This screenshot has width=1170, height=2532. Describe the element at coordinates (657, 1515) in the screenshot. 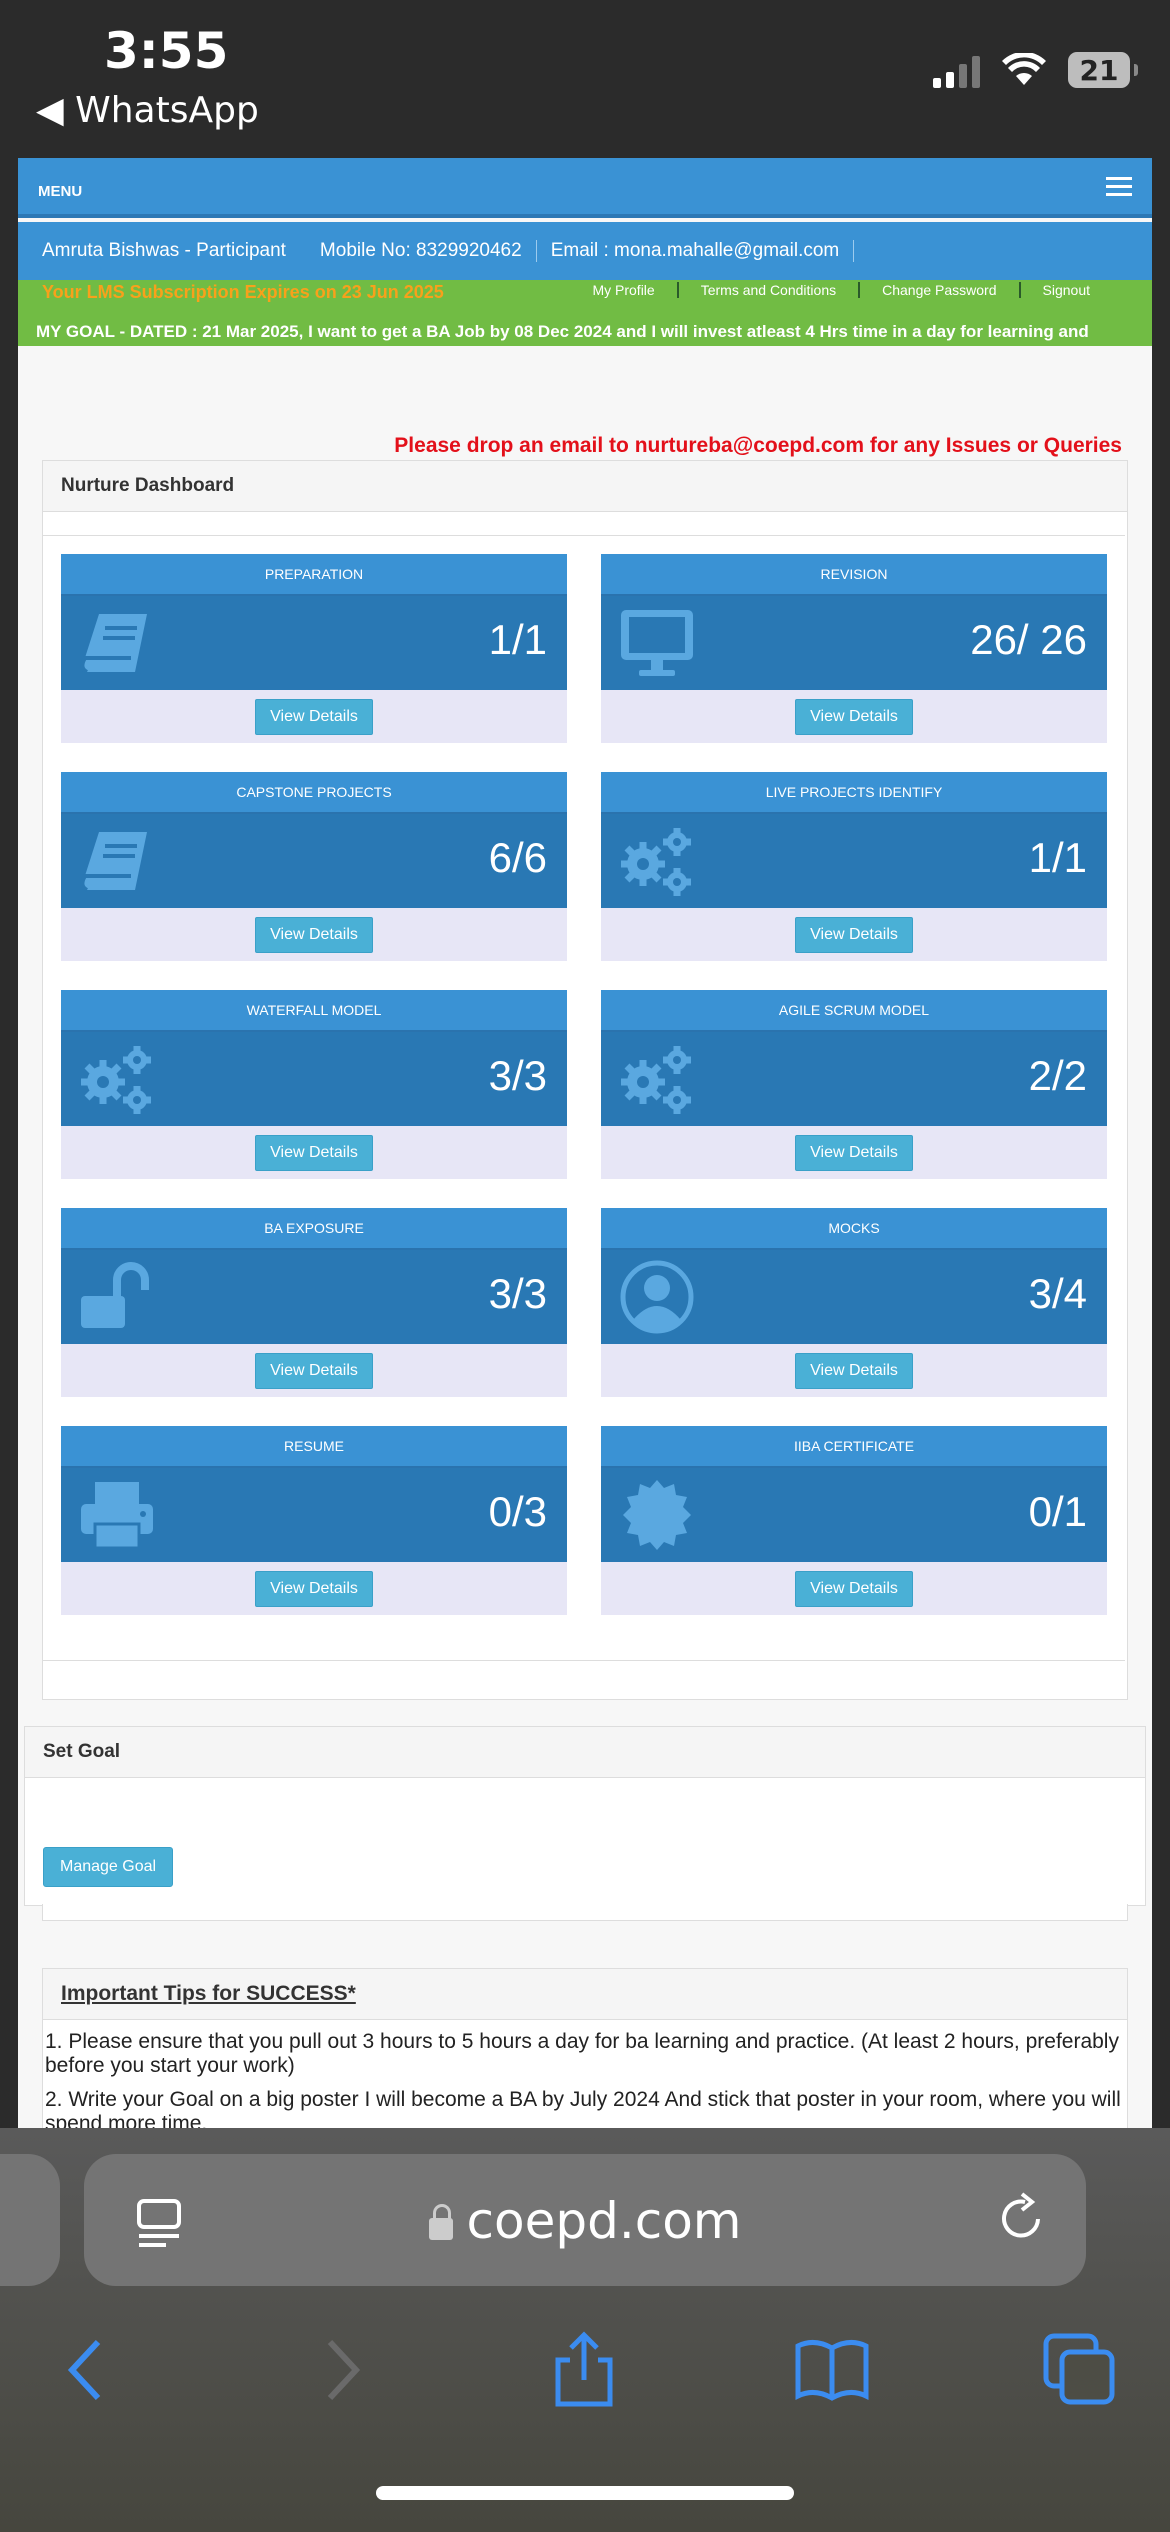

I see `badge-icon` at that location.